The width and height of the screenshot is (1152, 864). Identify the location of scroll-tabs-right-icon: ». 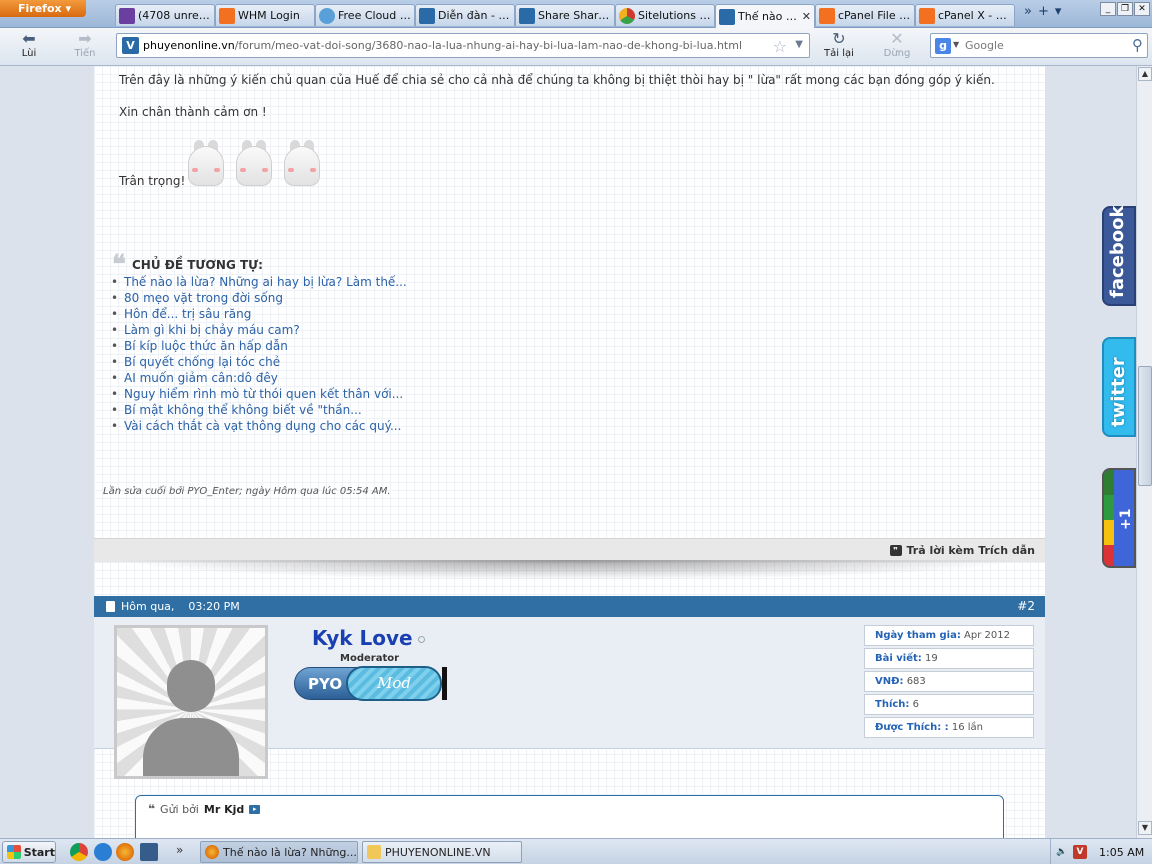
(1028, 11).